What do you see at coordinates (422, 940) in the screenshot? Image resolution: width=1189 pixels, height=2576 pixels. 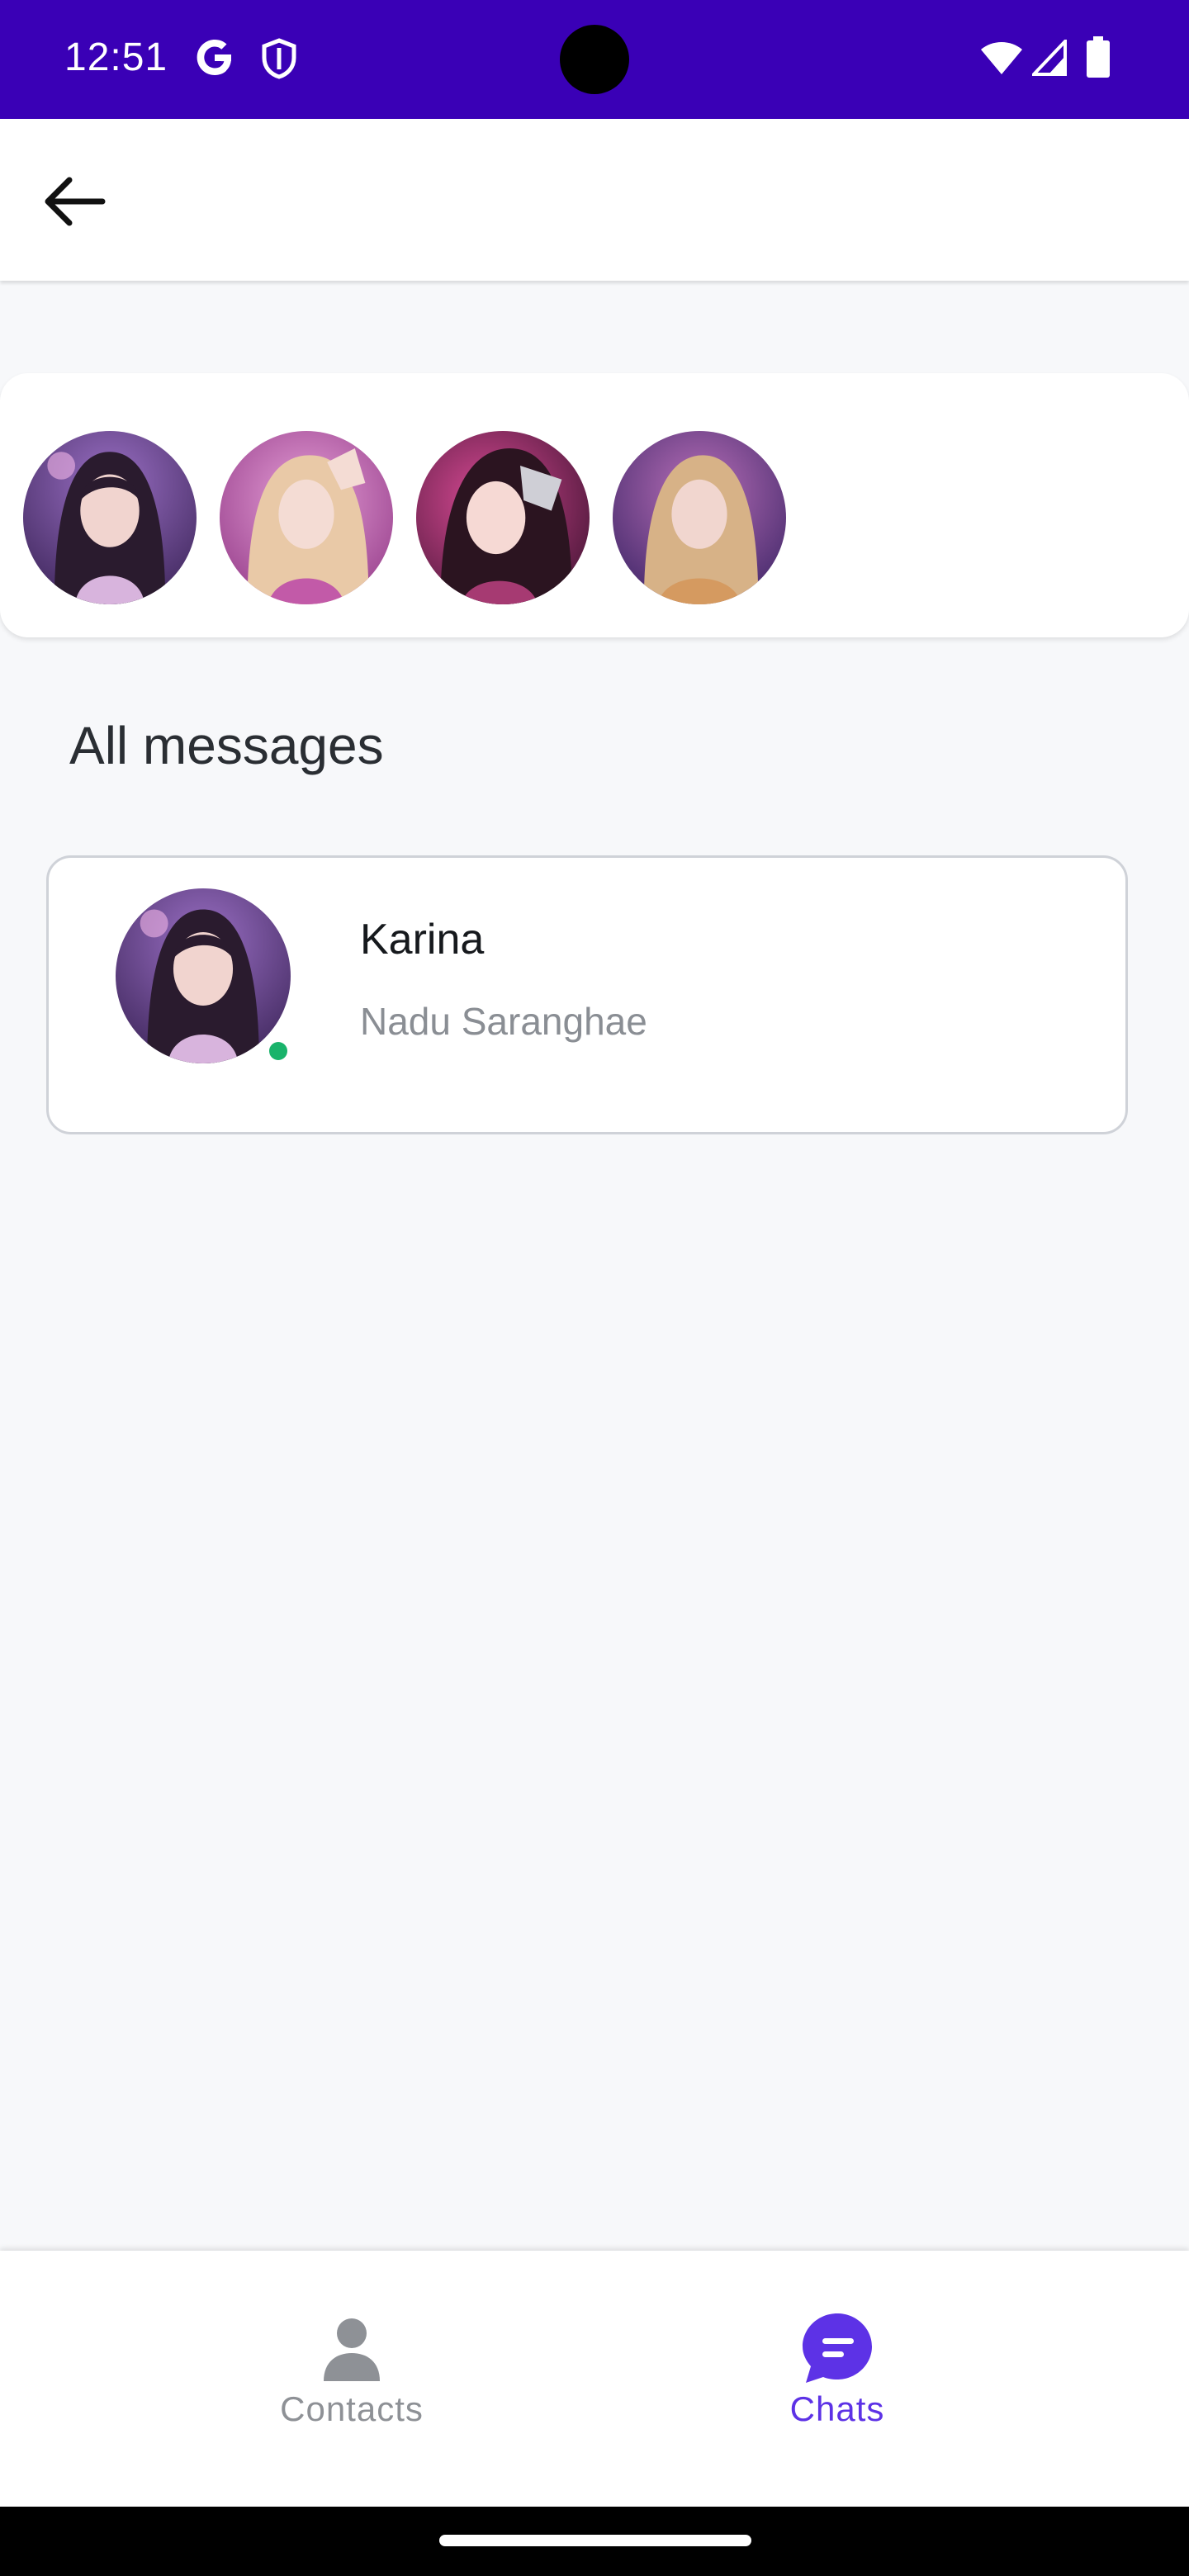 I see `contact-name: Karina` at bounding box center [422, 940].